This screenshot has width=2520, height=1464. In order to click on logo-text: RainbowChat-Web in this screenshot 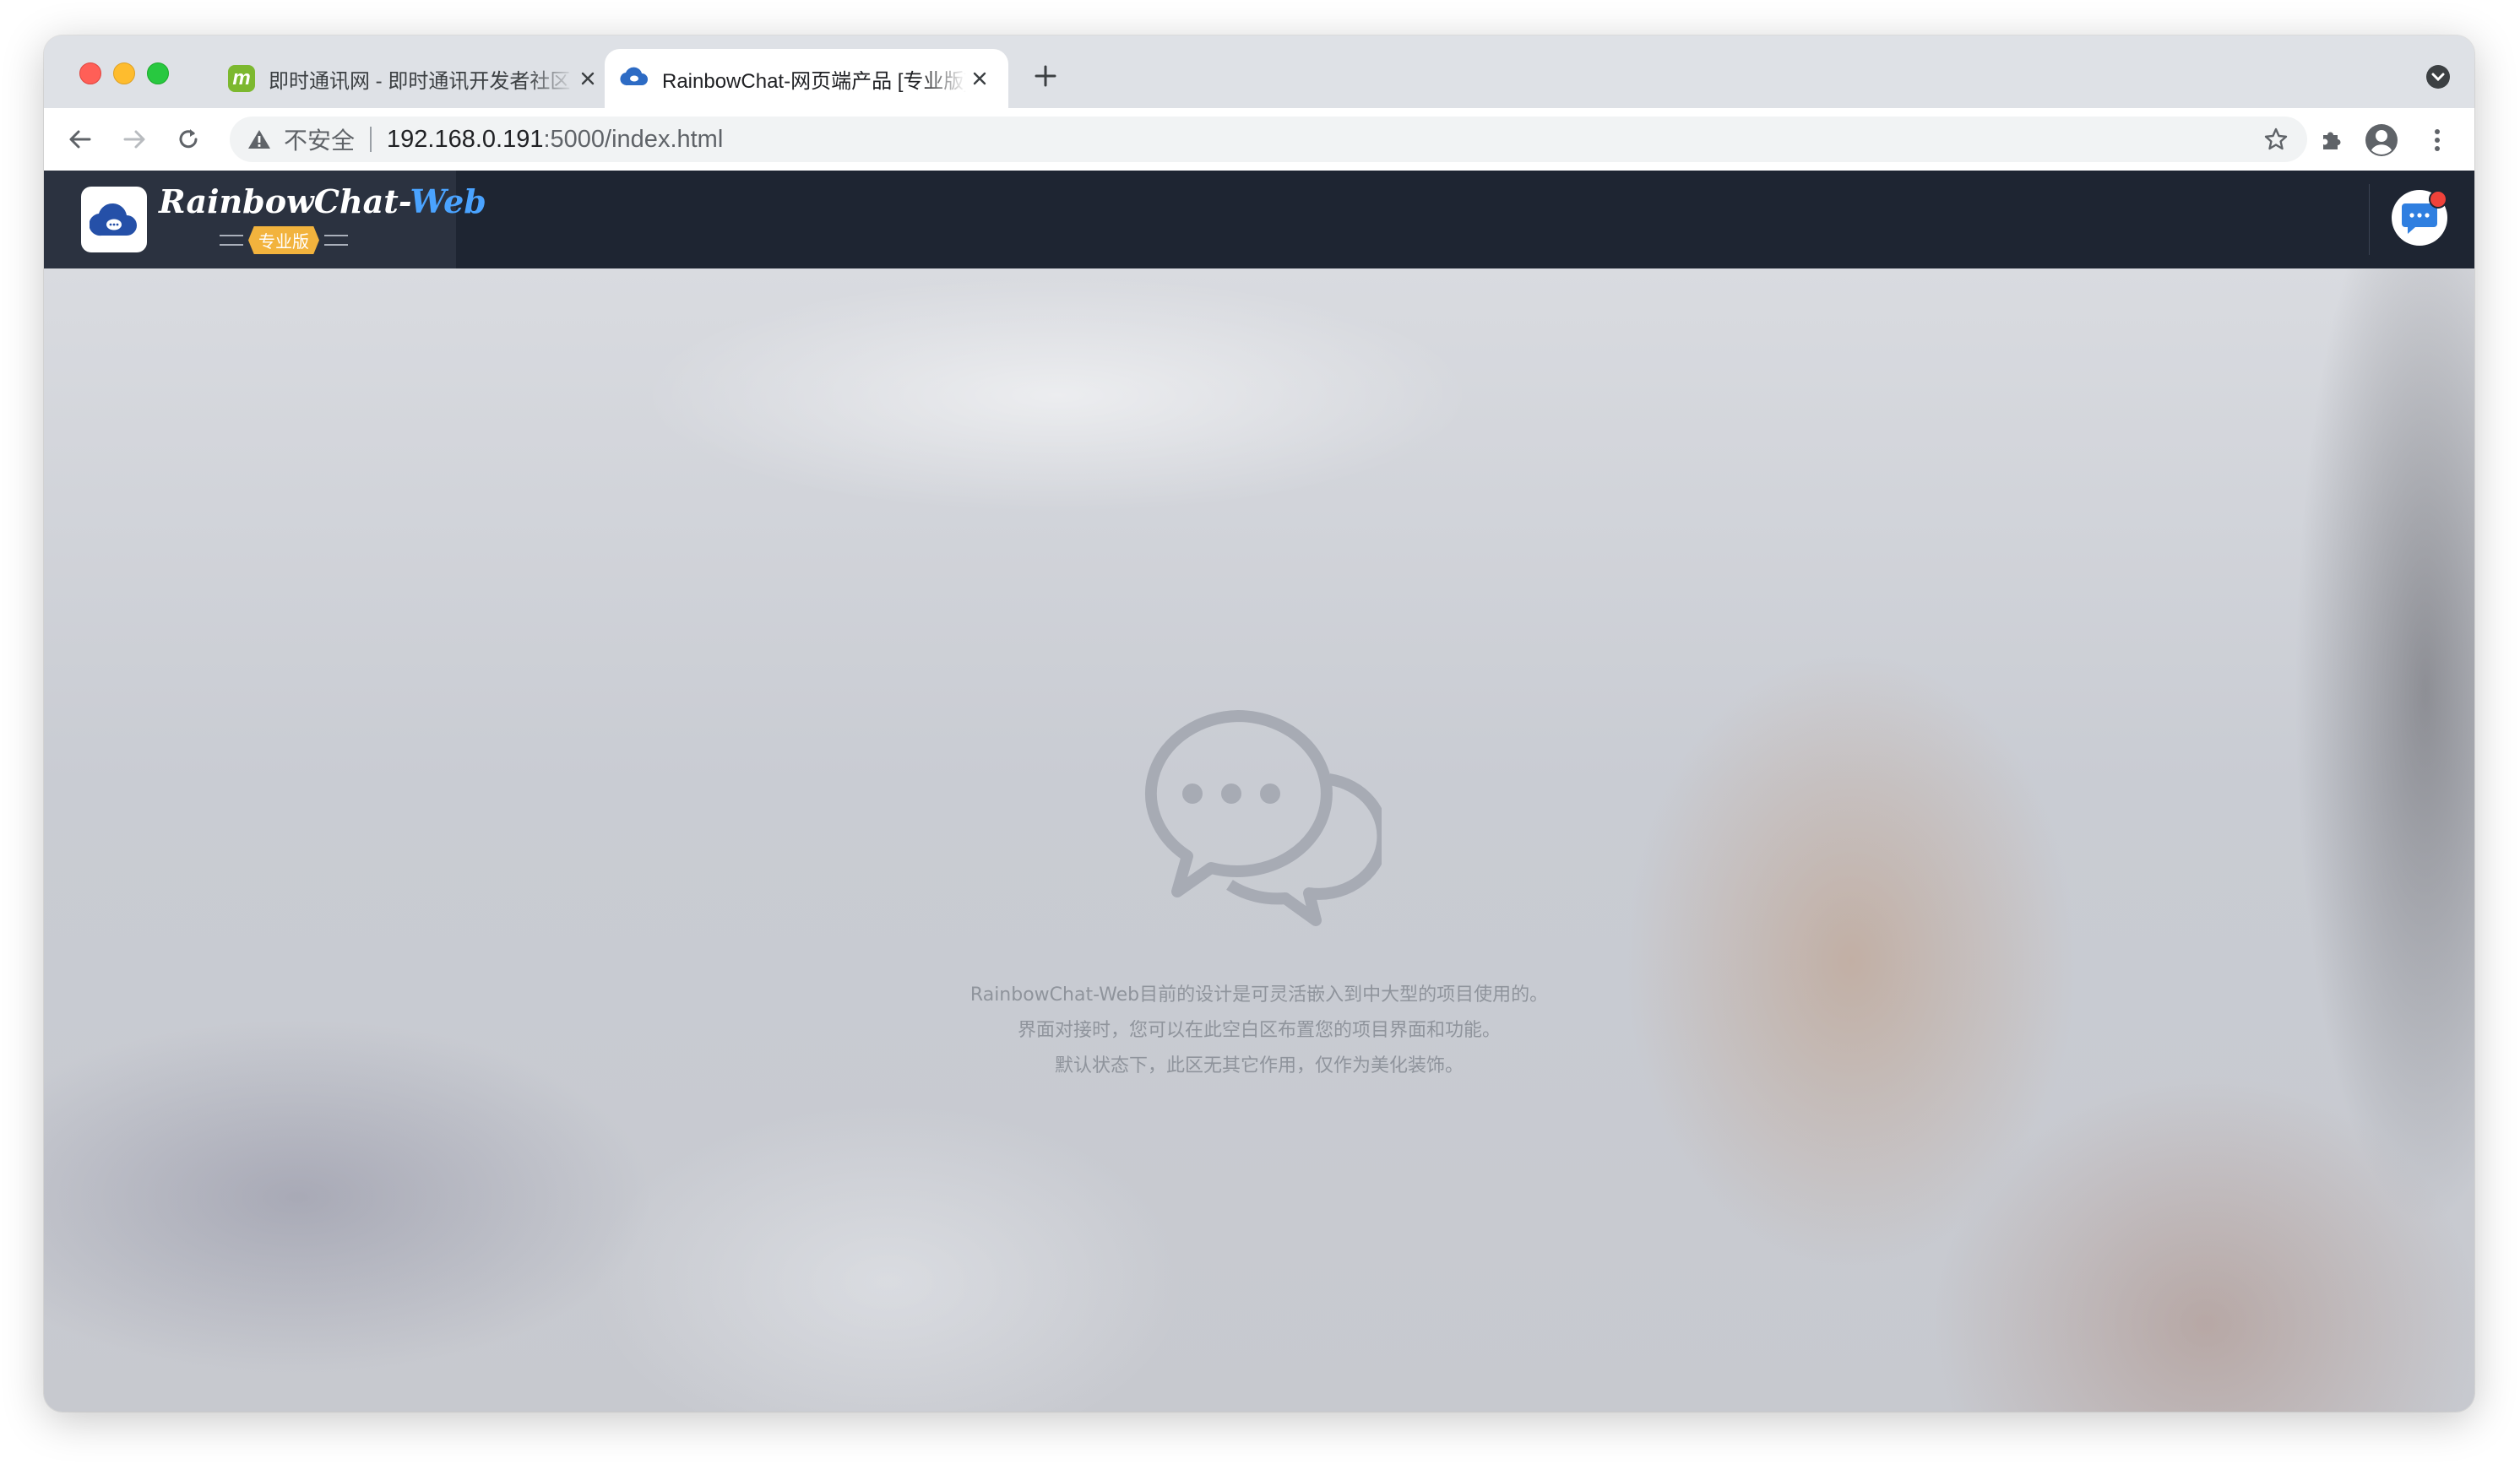, I will do `click(322, 201)`.